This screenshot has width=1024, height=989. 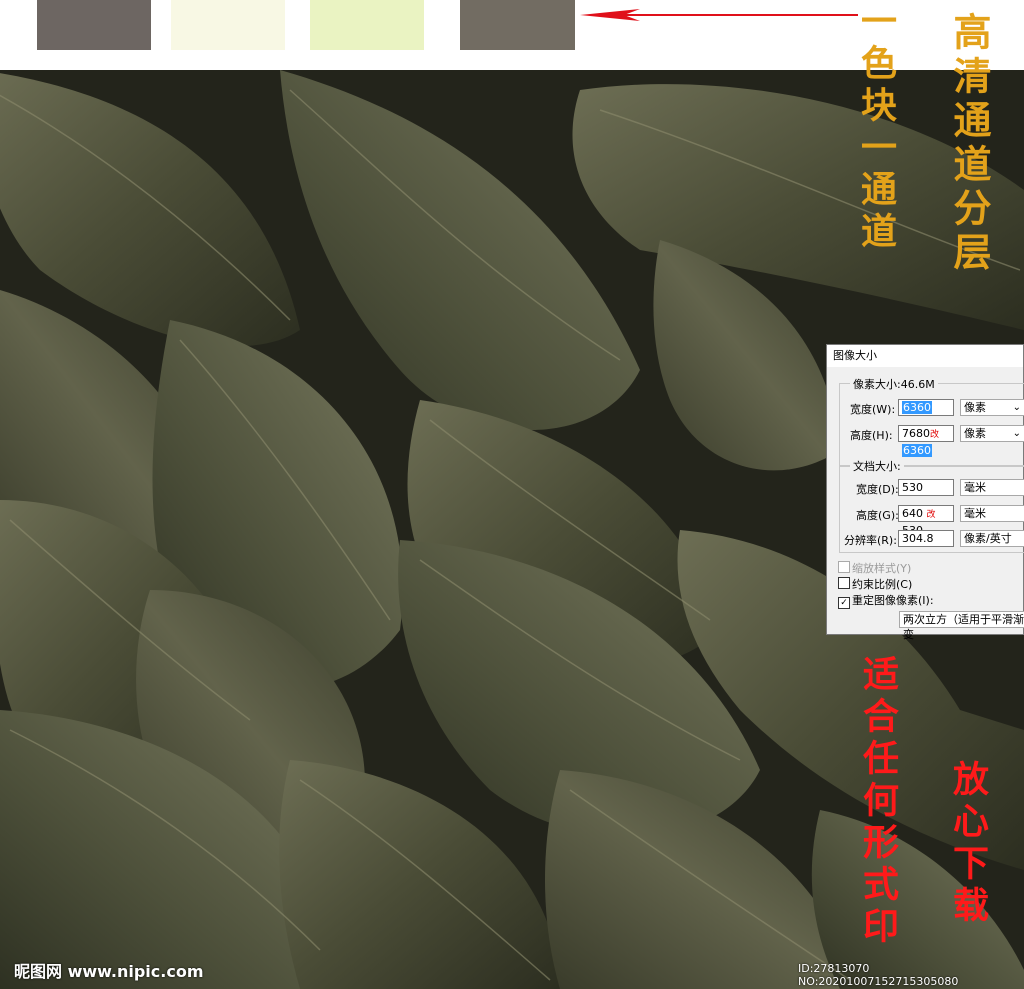 What do you see at coordinates (975, 513) in the screenshot?
I see `doc-height-unit: 毫米` at bounding box center [975, 513].